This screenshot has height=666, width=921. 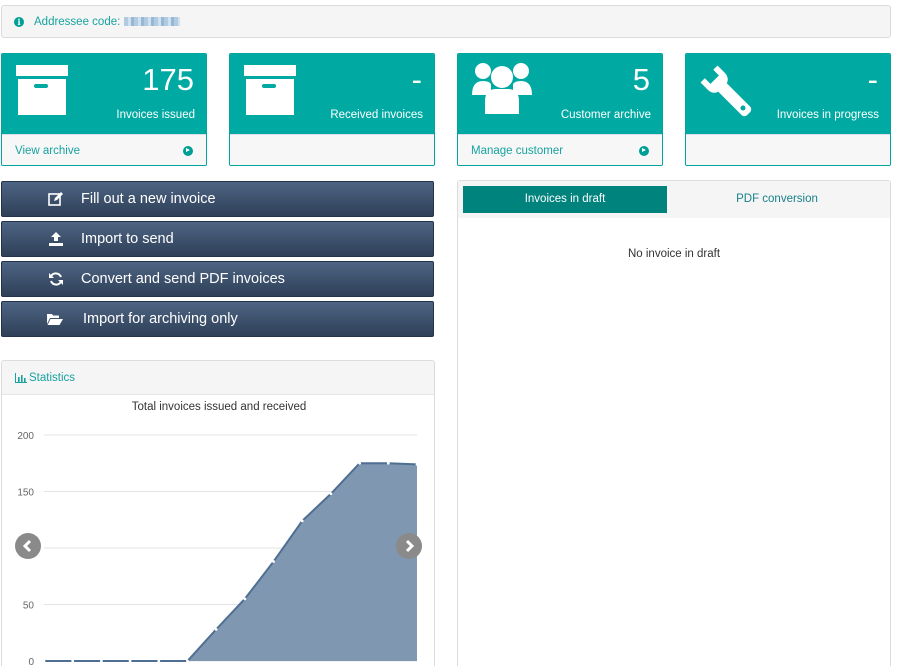 I want to click on tile-label: Customer archive, so click(x=605, y=115).